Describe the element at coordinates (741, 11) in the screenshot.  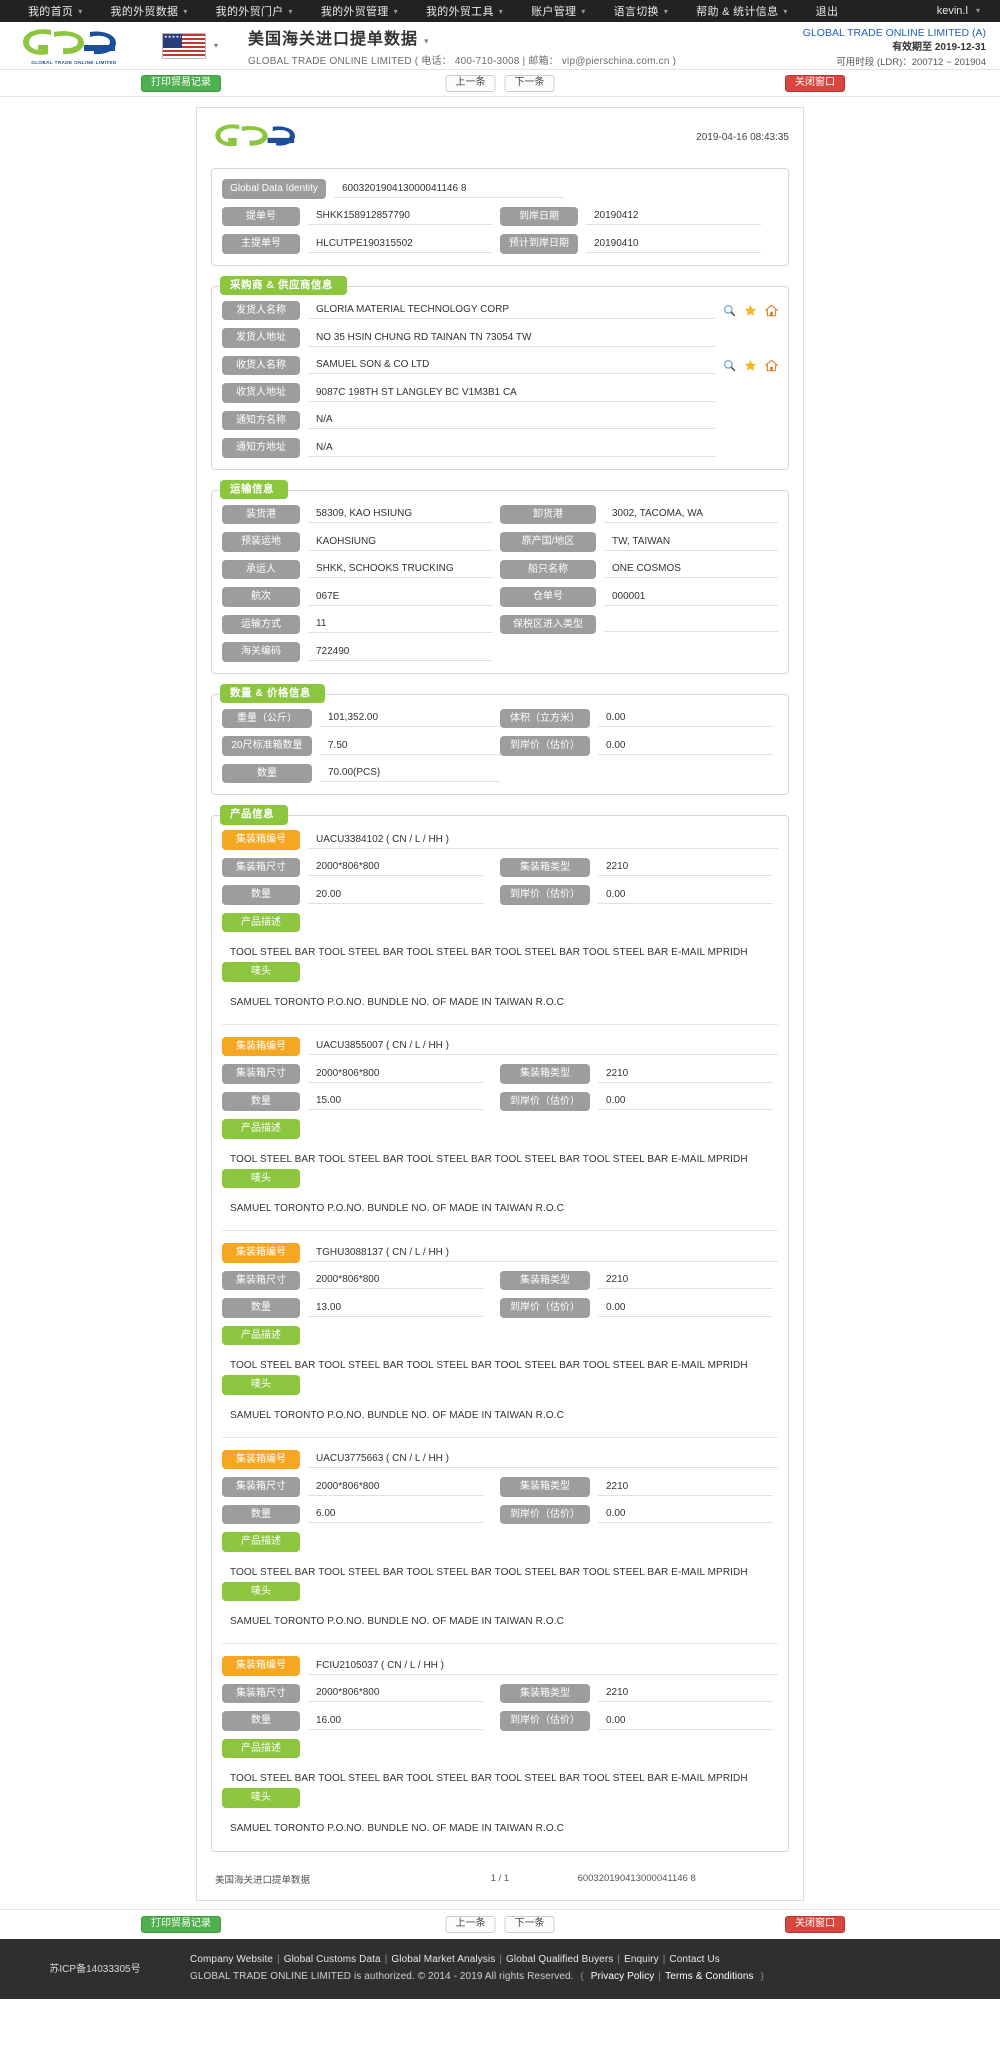
I see `nav-item-7: 帮助 & 统计信息 ▾` at that location.